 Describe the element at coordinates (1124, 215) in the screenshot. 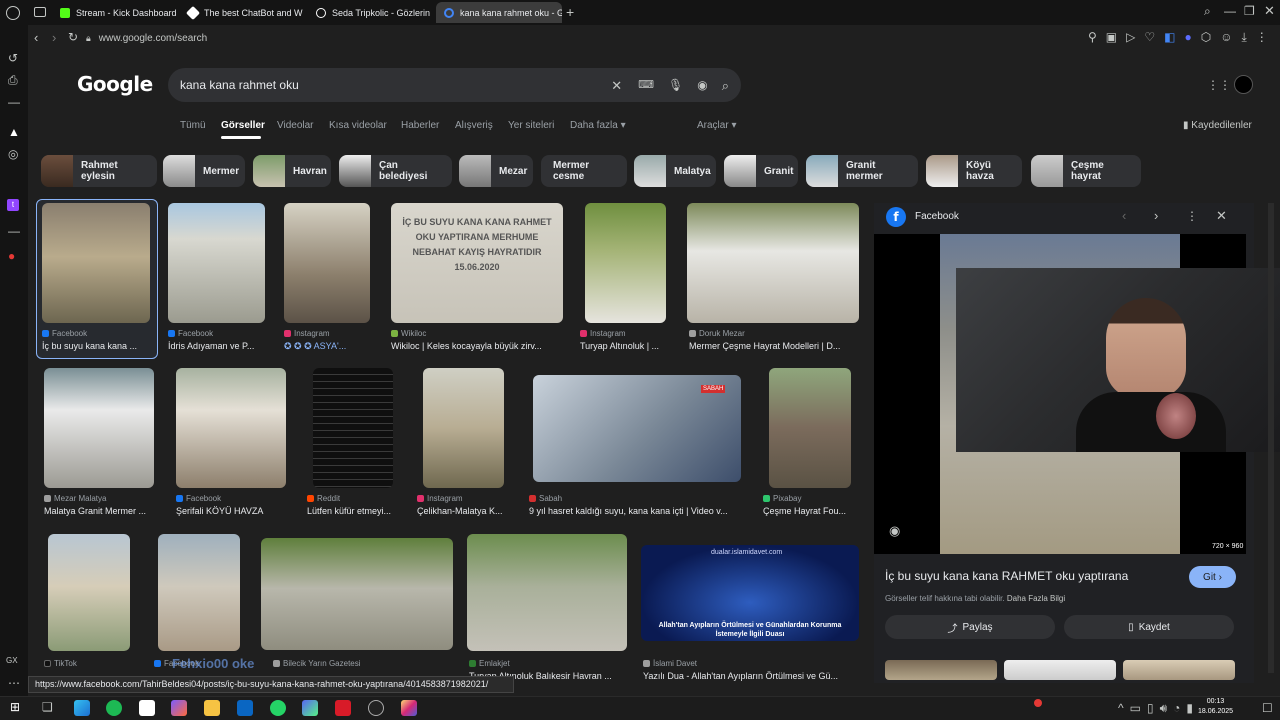

I see `prev-icon: ‹` at that location.